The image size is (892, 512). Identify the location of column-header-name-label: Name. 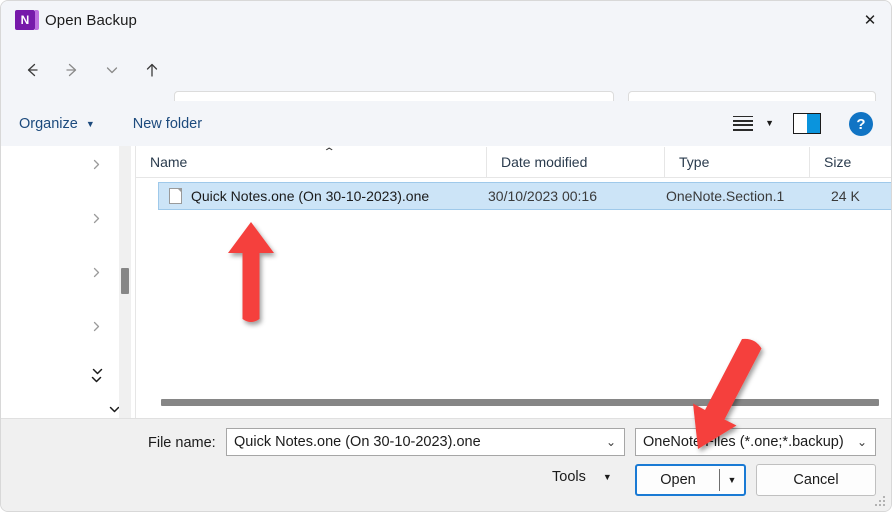
(169, 162).